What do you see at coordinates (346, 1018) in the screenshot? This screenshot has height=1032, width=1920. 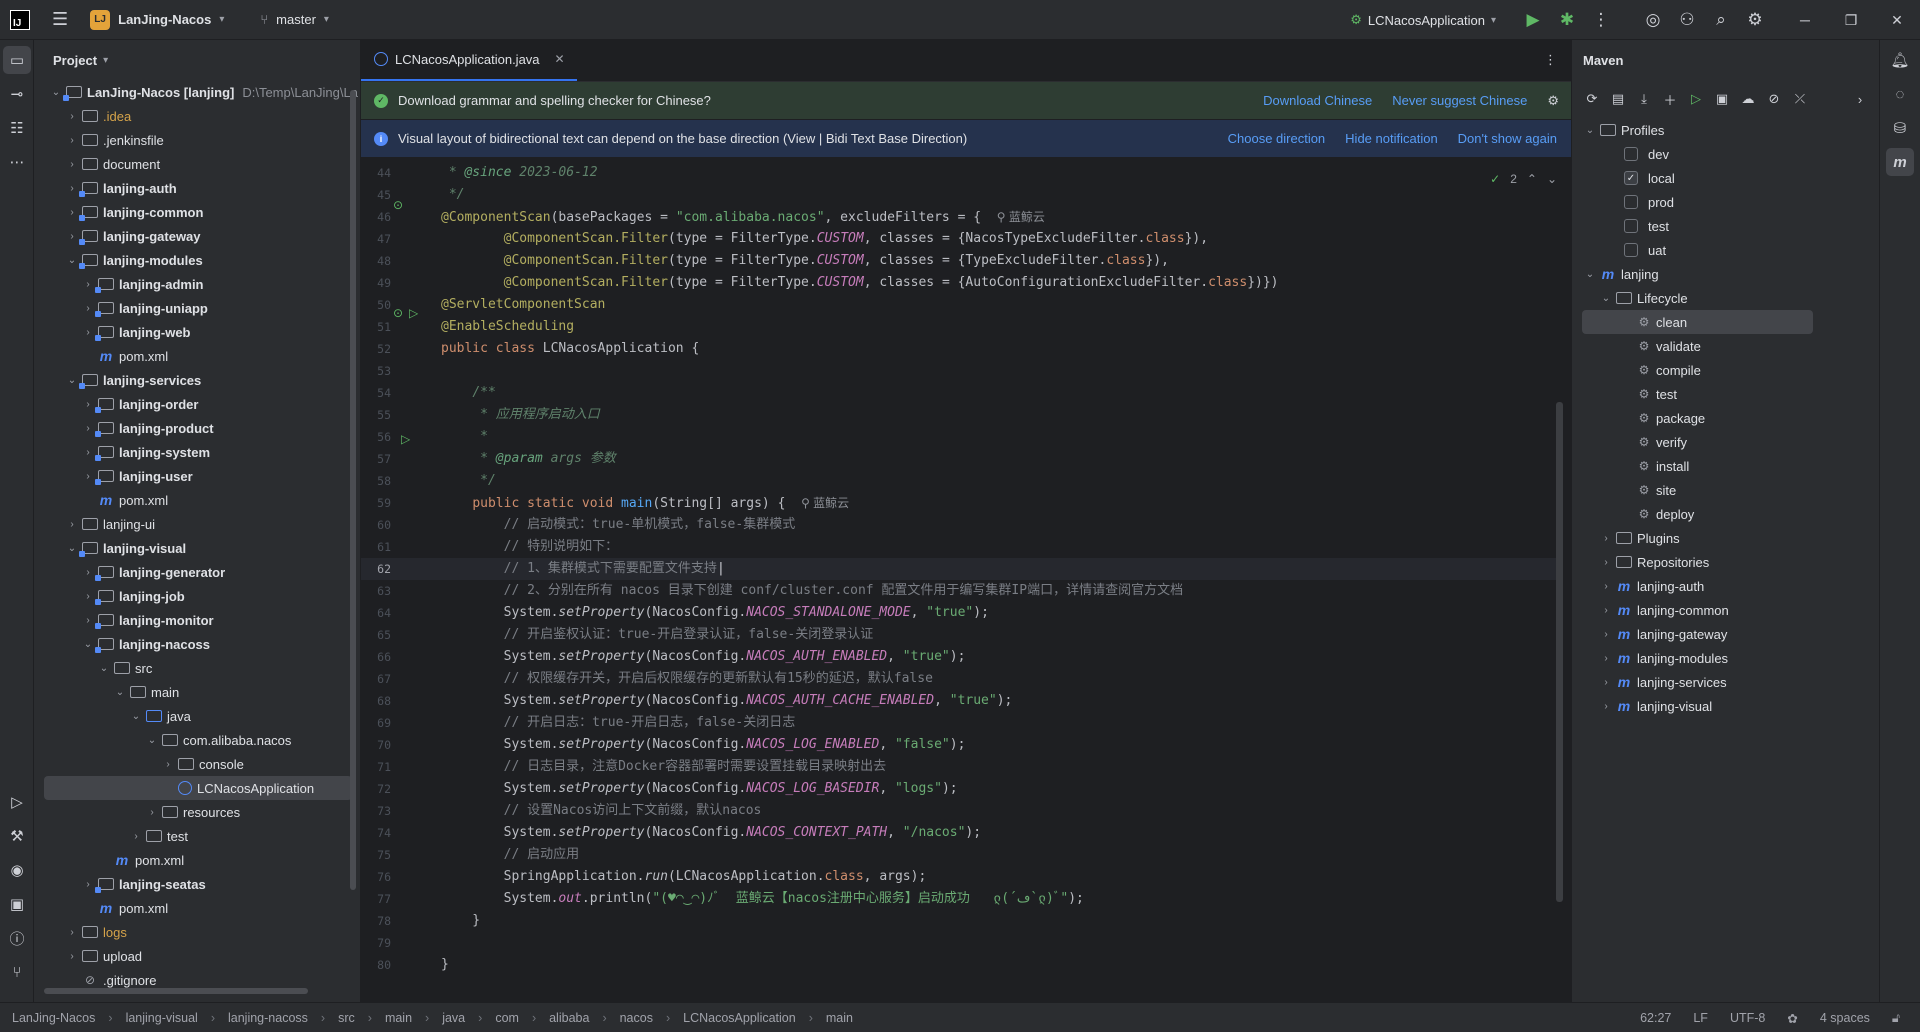 I see `breadcrumb-item: src` at bounding box center [346, 1018].